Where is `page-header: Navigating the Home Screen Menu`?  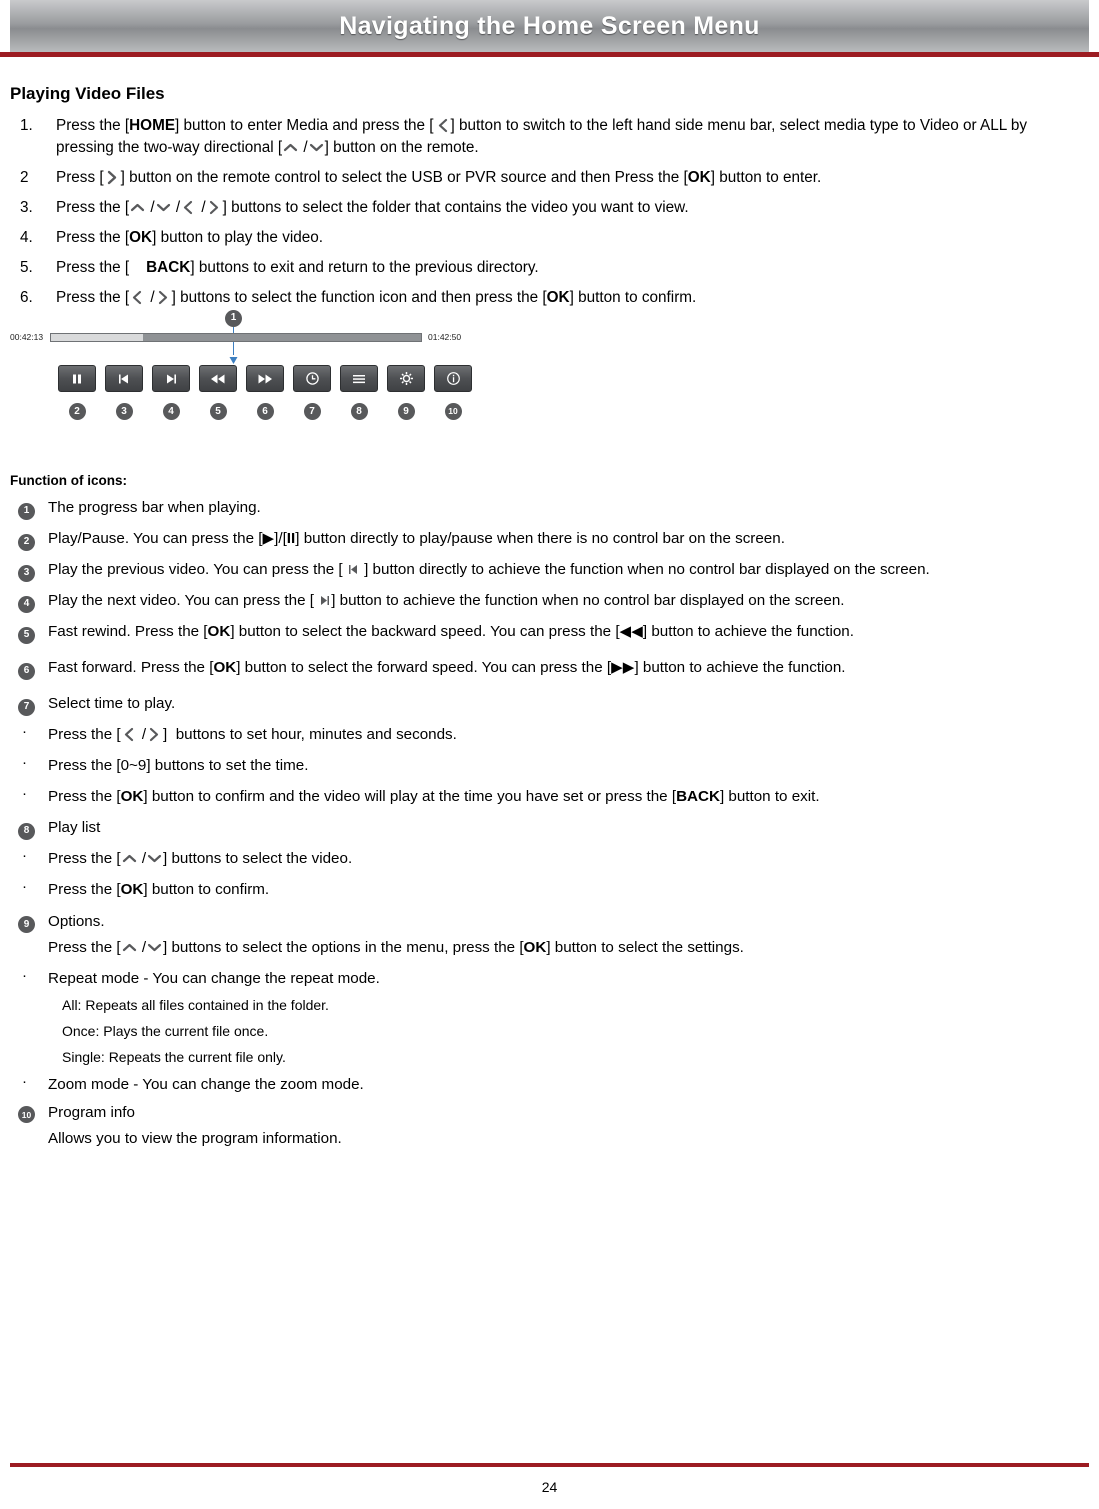
page-header: Navigating the Home Screen Menu is located at coordinates (549, 26).